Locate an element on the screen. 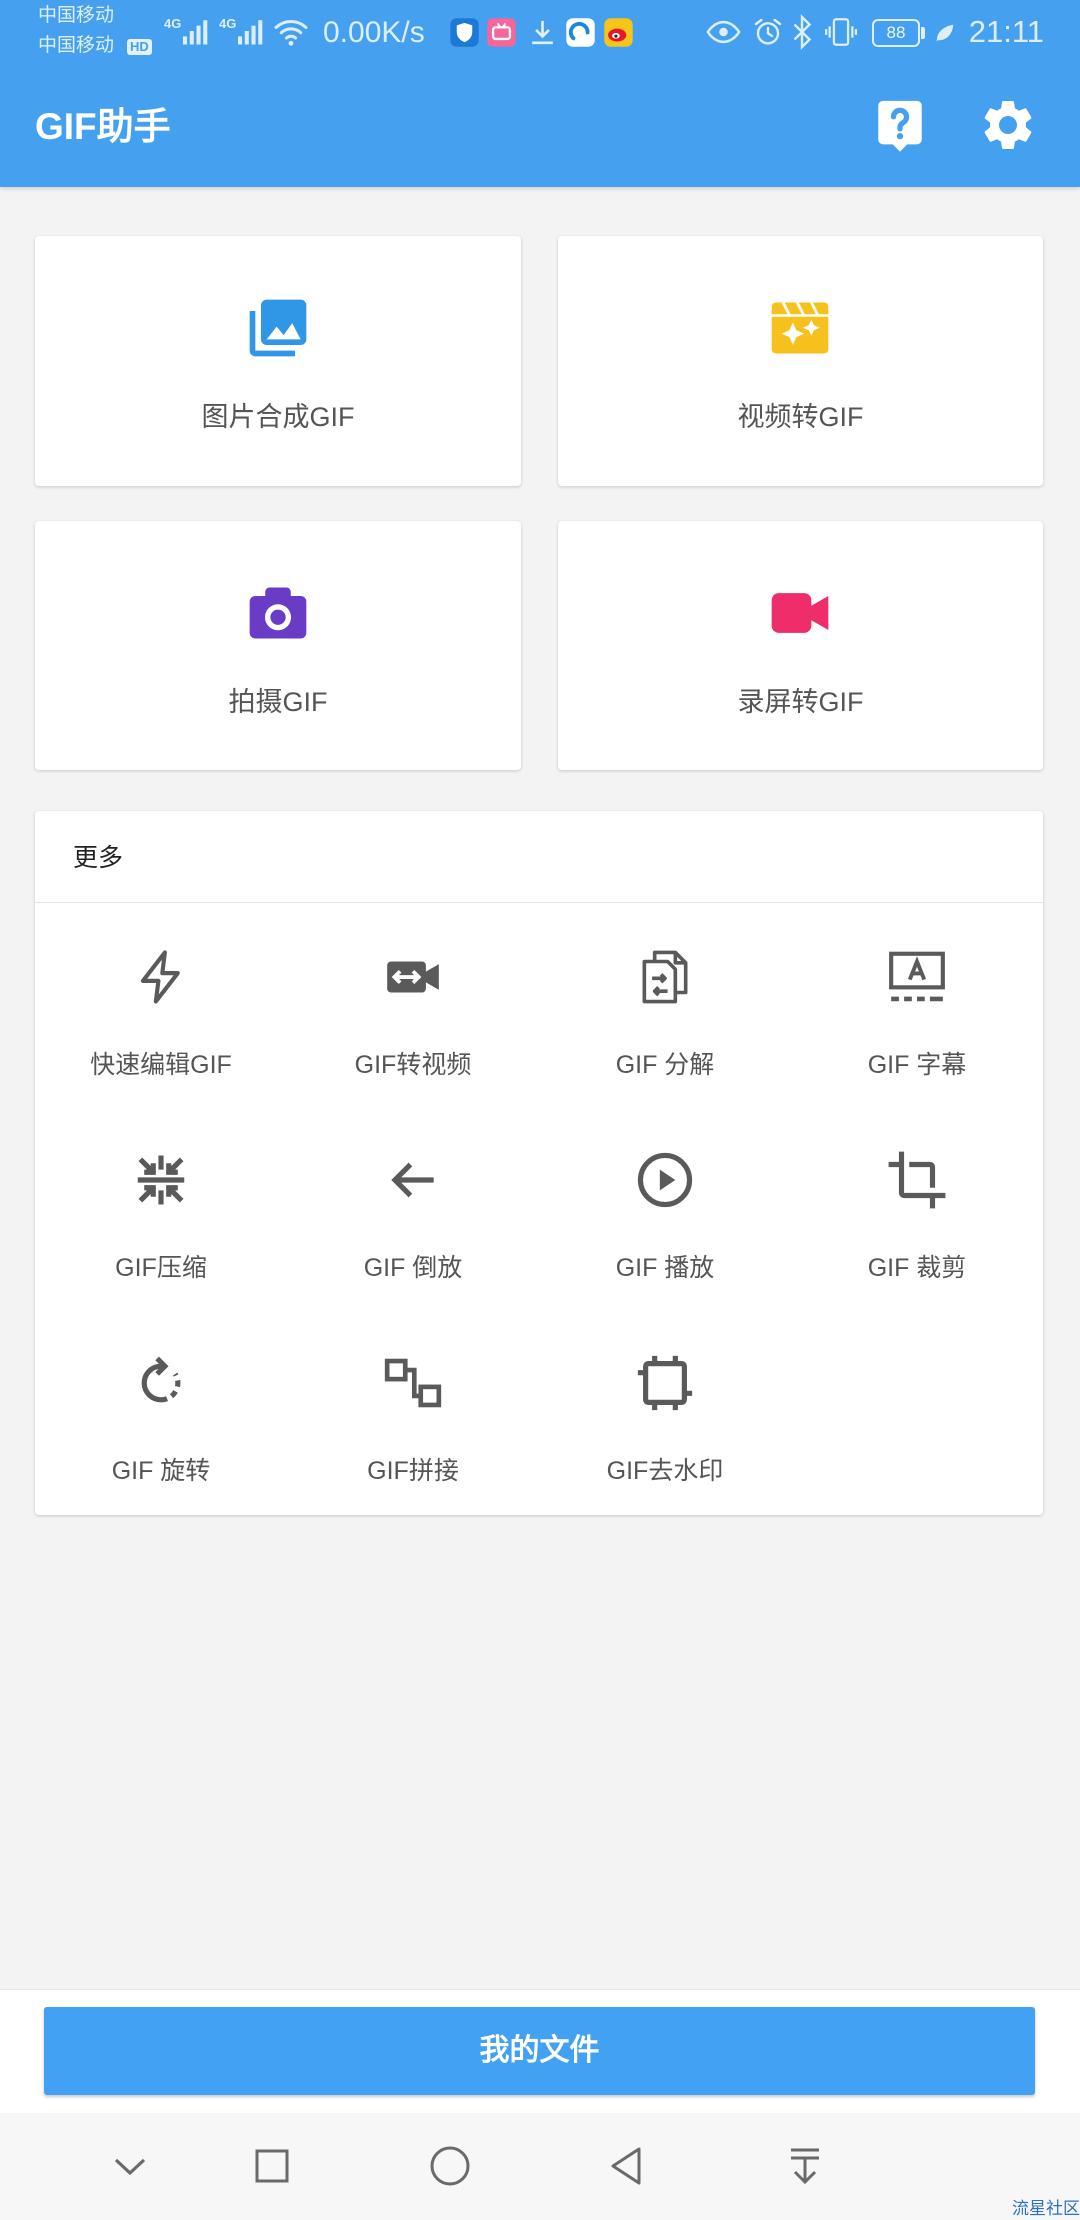 The width and height of the screenshot is (1080, 2220). movie-filter-icon is located at coordinates (800, 327).